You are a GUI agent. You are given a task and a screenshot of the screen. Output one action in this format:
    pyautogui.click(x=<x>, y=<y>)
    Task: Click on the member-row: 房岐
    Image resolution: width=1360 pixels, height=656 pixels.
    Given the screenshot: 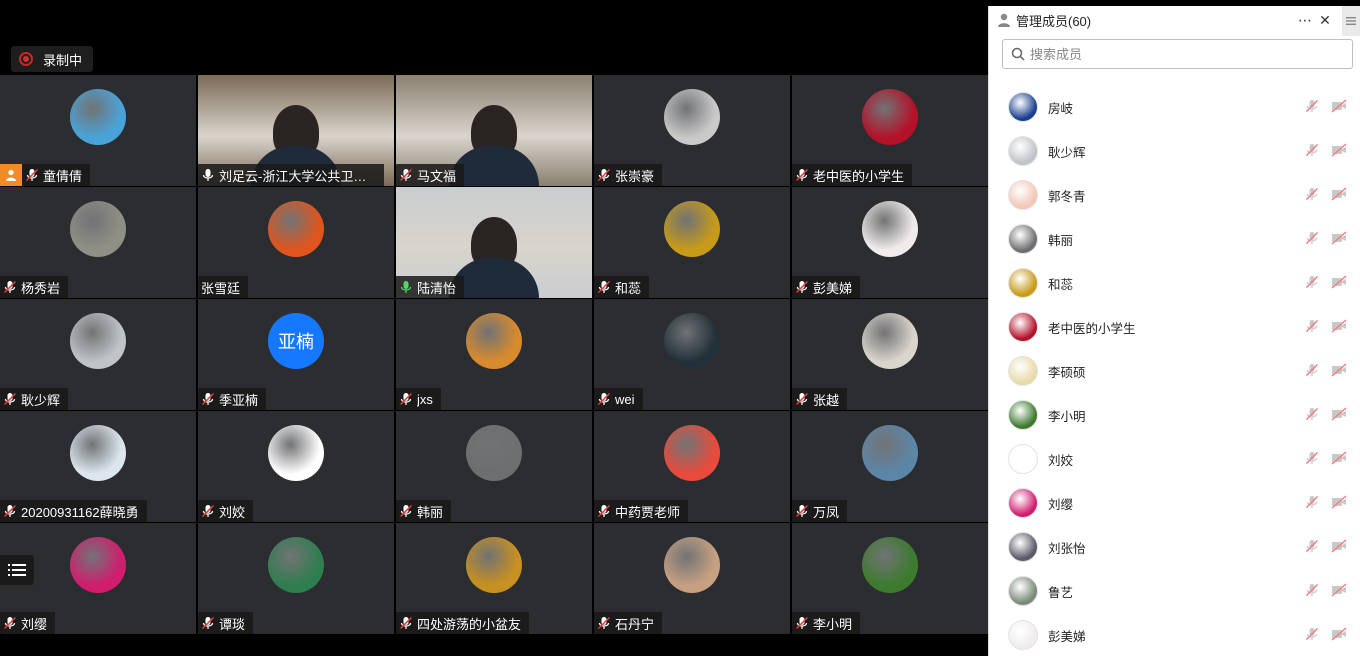 What is the action you would take?
    pyautogui.click(x=1174, y=107)
    